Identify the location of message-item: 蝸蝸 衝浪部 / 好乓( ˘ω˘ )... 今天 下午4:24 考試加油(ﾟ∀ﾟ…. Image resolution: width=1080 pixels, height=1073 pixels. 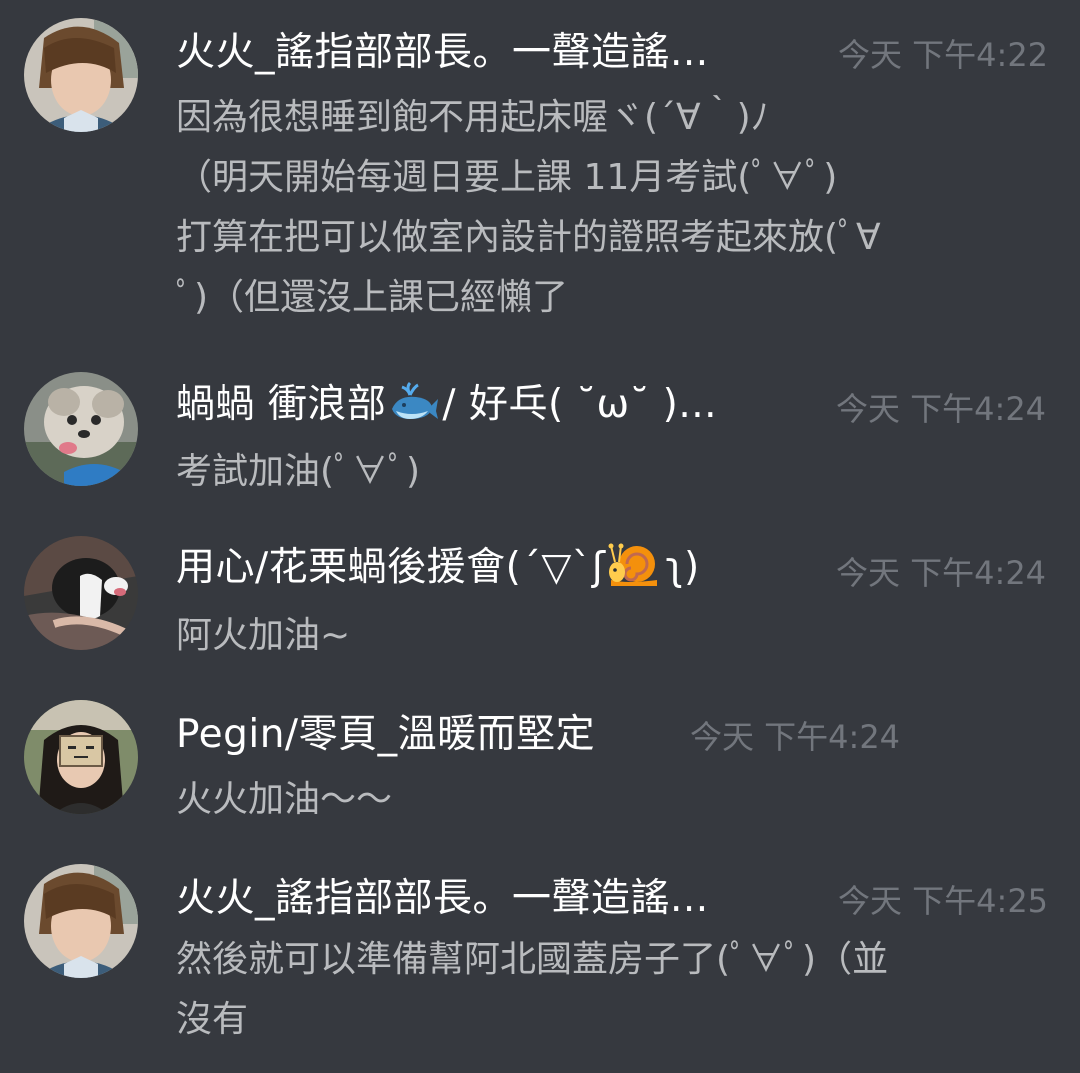
(540, 437).